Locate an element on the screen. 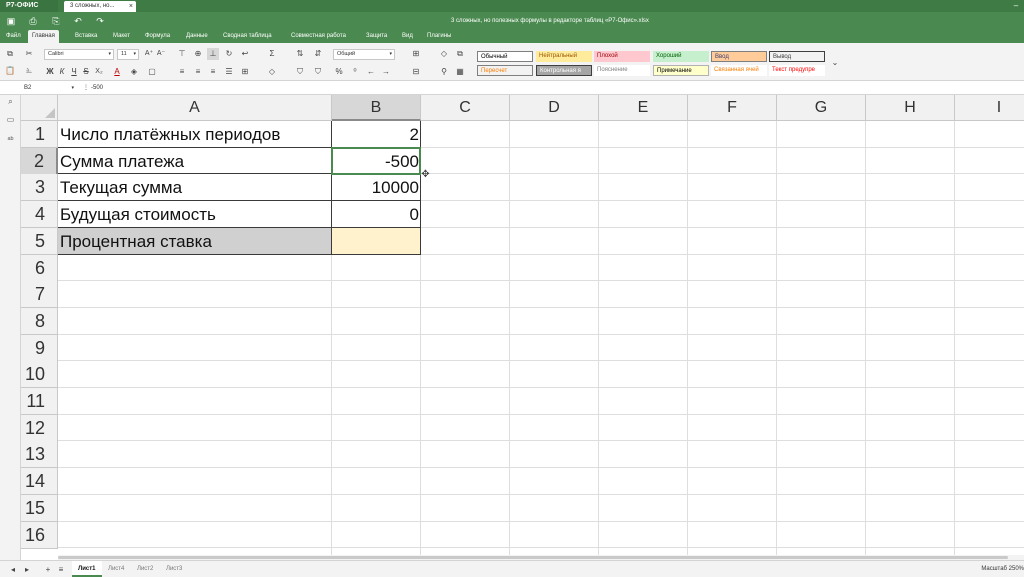 This screenshot has height=577, width=1024. row-header: 3 is located at coordinates (39, 188).